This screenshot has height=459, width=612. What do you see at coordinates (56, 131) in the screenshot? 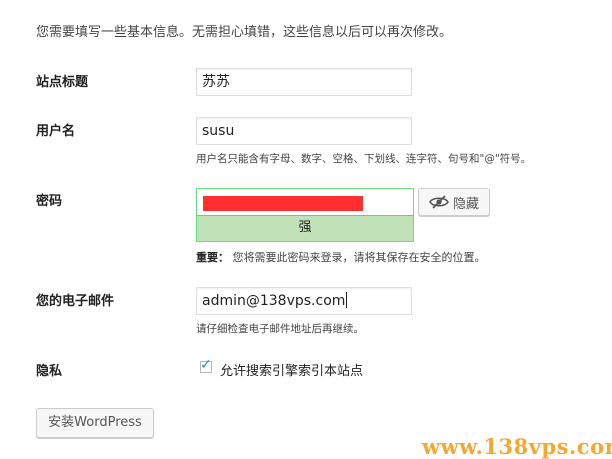
I see `username-label: 用户名` at bounding box center [56, 131].